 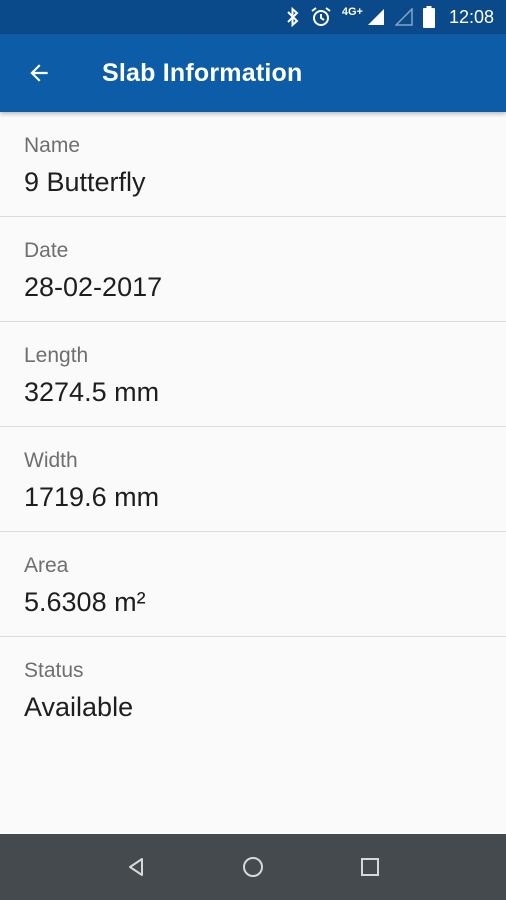 I want to click on field-label: Date, so click(x=46, y=250).